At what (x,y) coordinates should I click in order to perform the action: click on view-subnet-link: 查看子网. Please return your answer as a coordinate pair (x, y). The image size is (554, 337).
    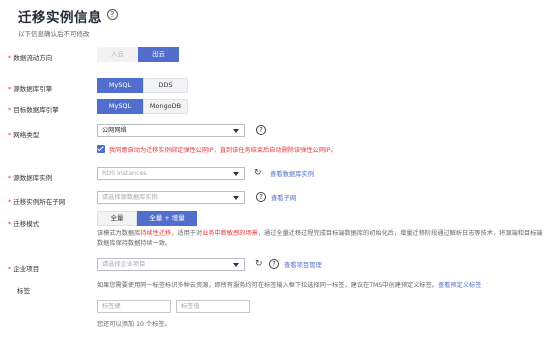
    Looking at the image, I should click on (283, 197).